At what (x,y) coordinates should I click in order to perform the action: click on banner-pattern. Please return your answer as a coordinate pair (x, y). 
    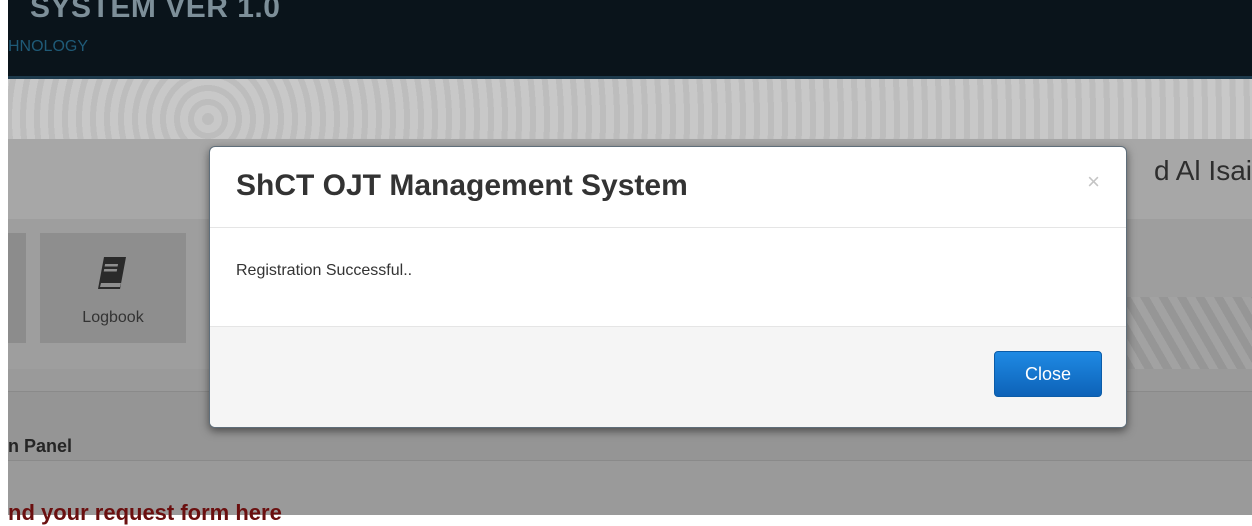
    Looking at the image, I should click on (630, 109).